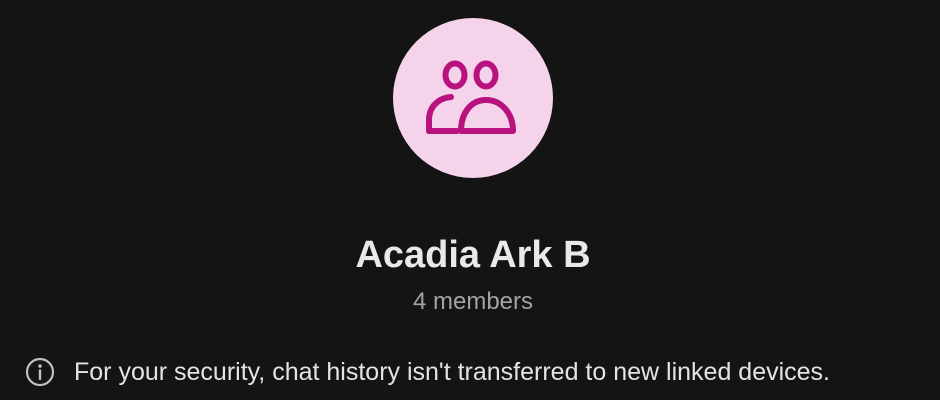  What do you see at coordinates (473, 255) in the screenshot?
I see `conversation-title: Acadia Ark B` at bounding box center [473, 255].